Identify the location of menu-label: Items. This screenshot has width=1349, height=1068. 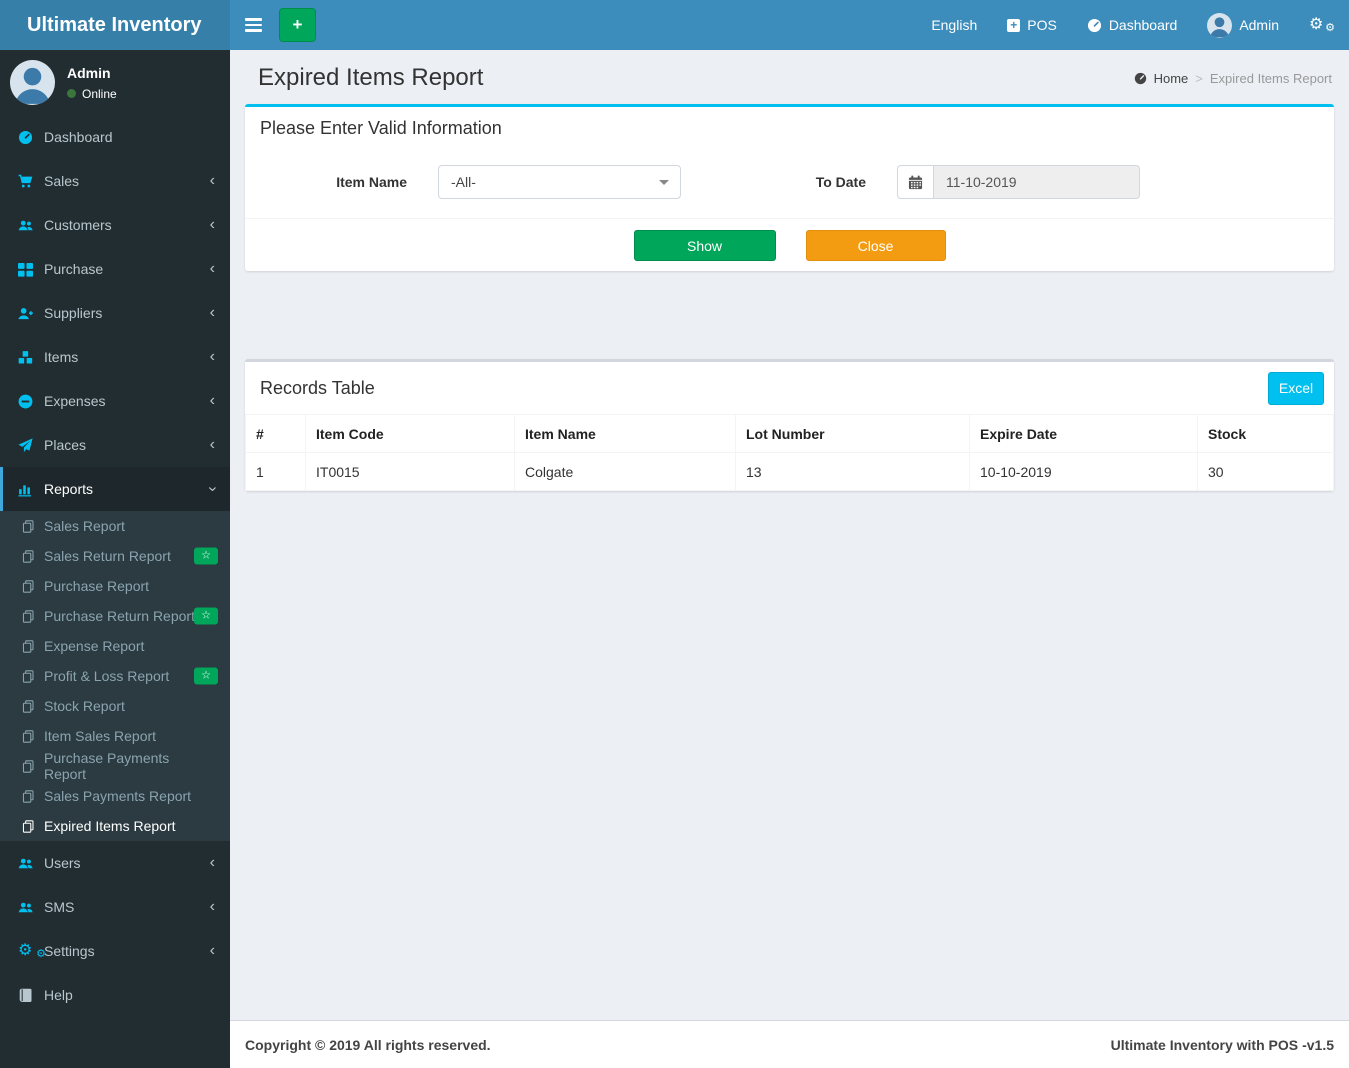
(61, 357).